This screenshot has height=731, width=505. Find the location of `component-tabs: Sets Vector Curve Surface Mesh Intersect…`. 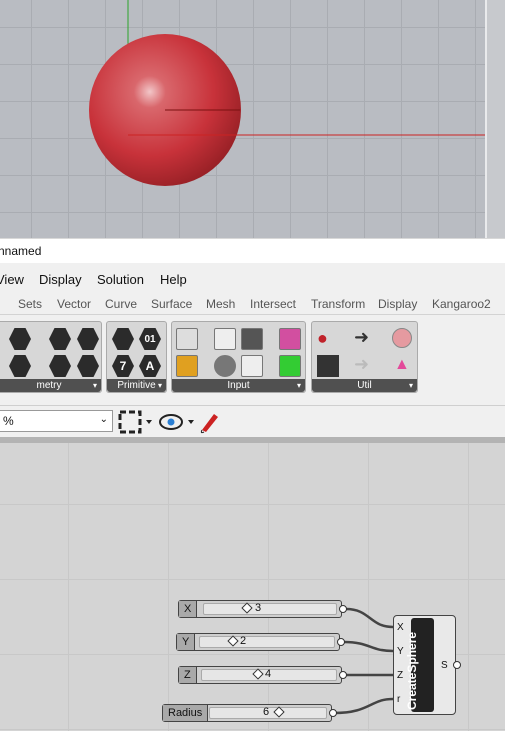

component-tabs: Sets Vector Curve Surface Mesh Intersect… is located at coordinates (252, 305).